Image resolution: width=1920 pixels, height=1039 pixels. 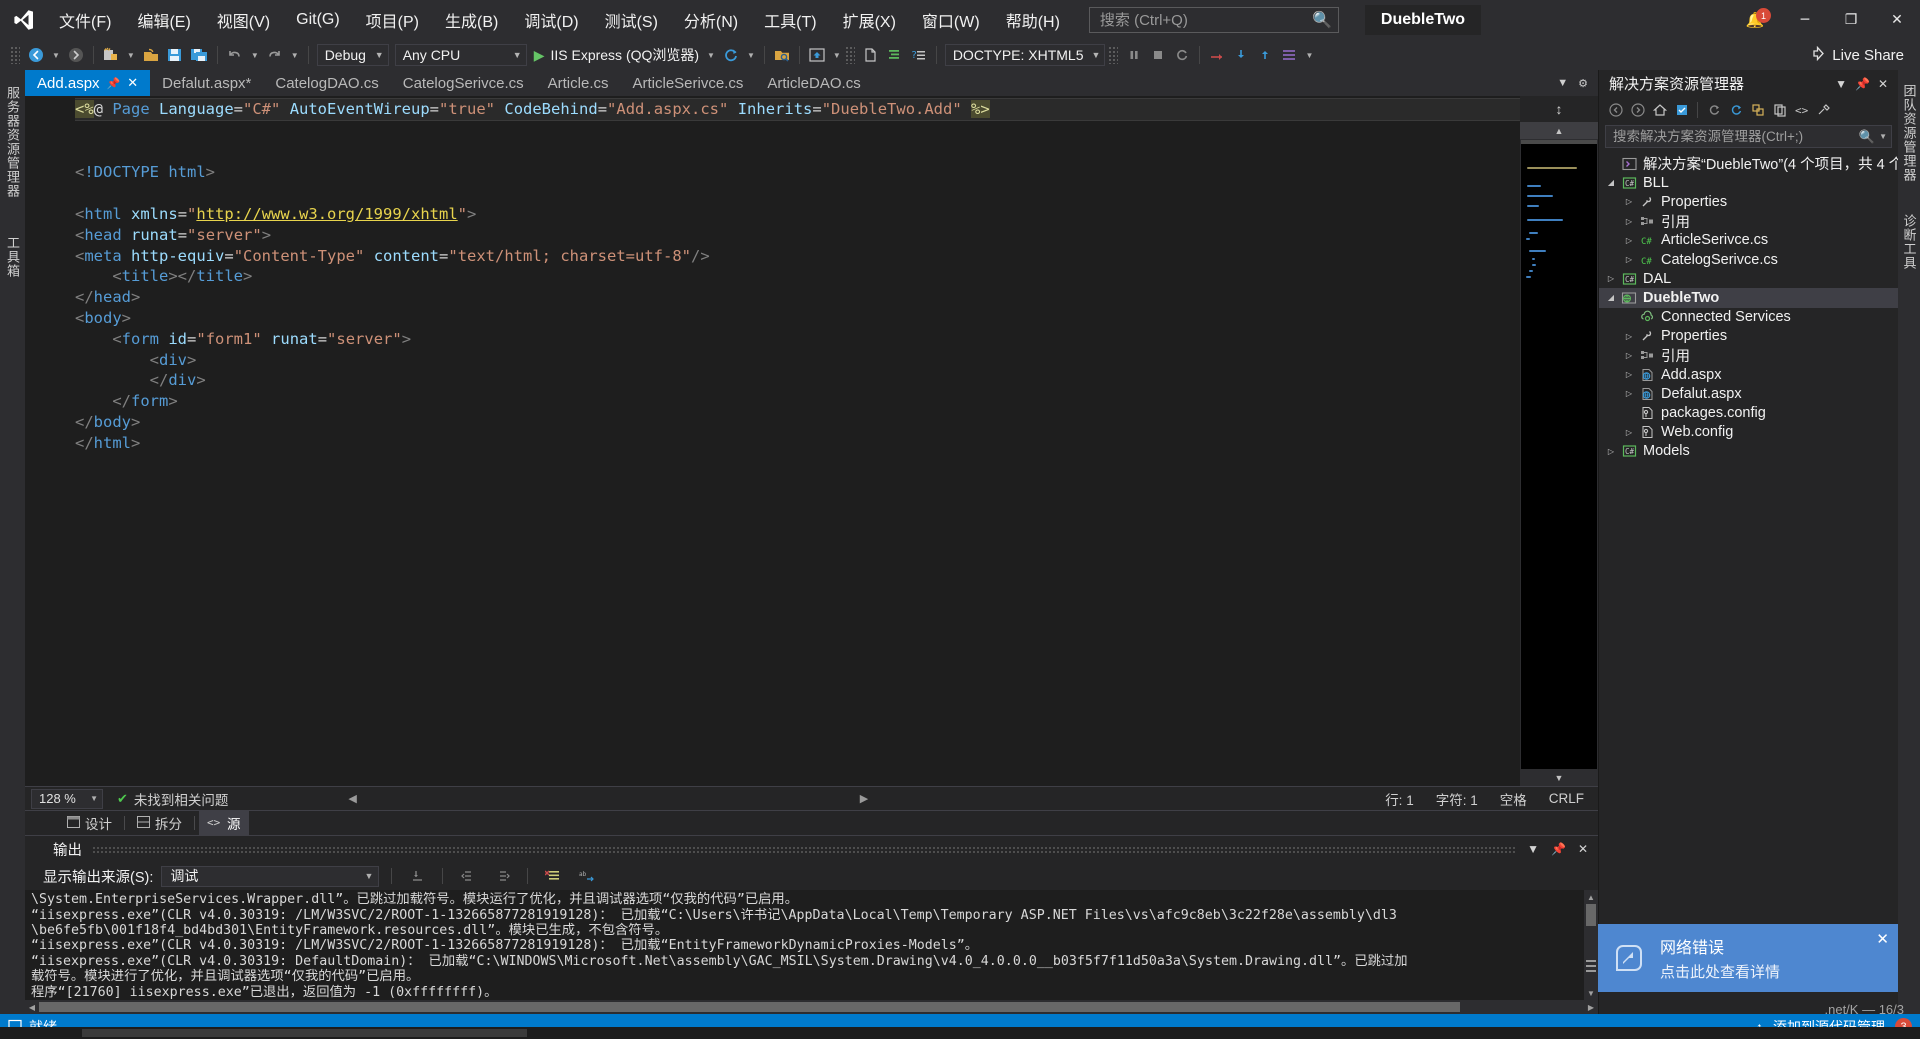 I want to click on designer-tab-source: <> 源, so click(x=224, y=823).